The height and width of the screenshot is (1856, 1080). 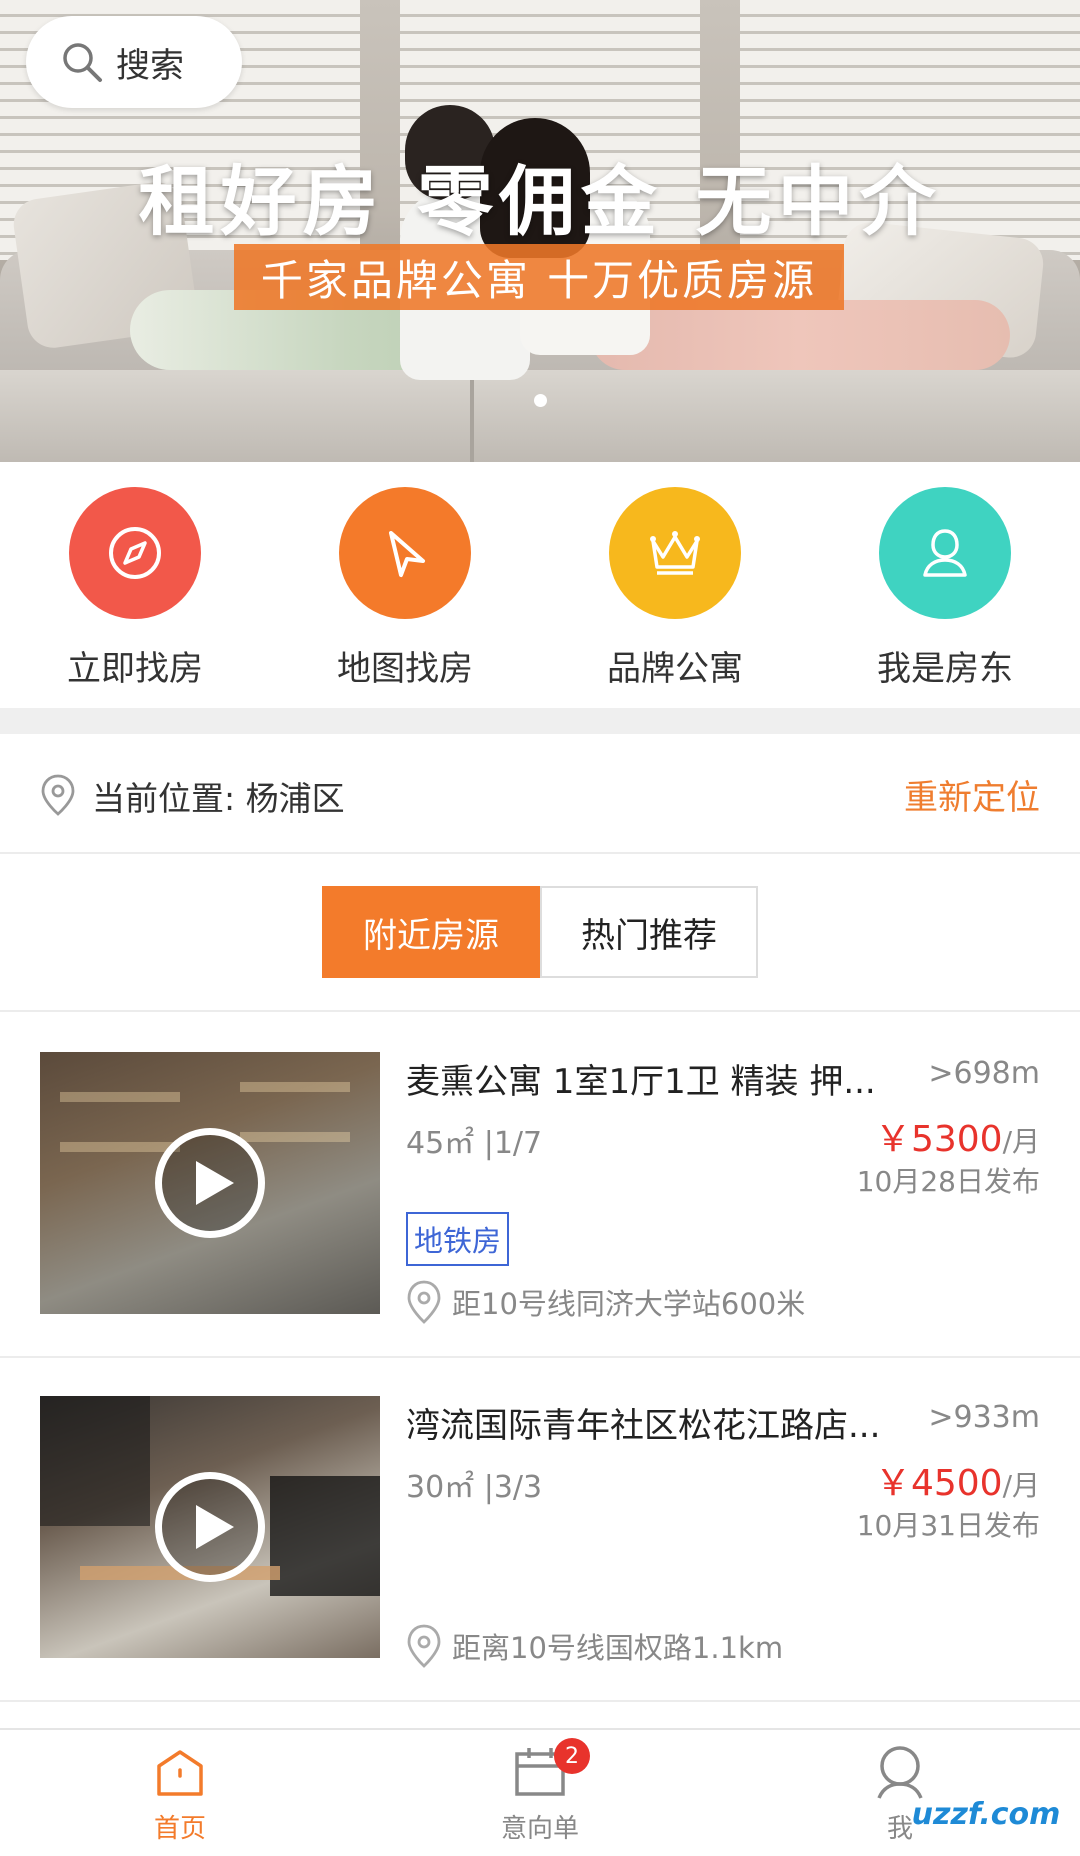 I want to click on search-icon, so click(x=82, y=62).